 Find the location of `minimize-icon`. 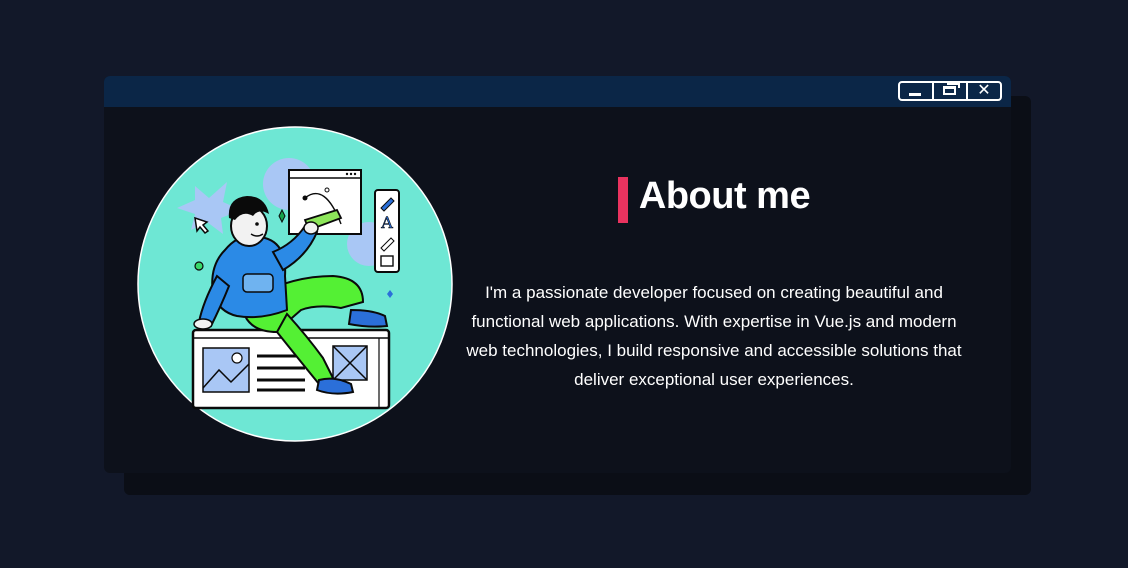

minimize-icon is located at coordinates (915, 94).